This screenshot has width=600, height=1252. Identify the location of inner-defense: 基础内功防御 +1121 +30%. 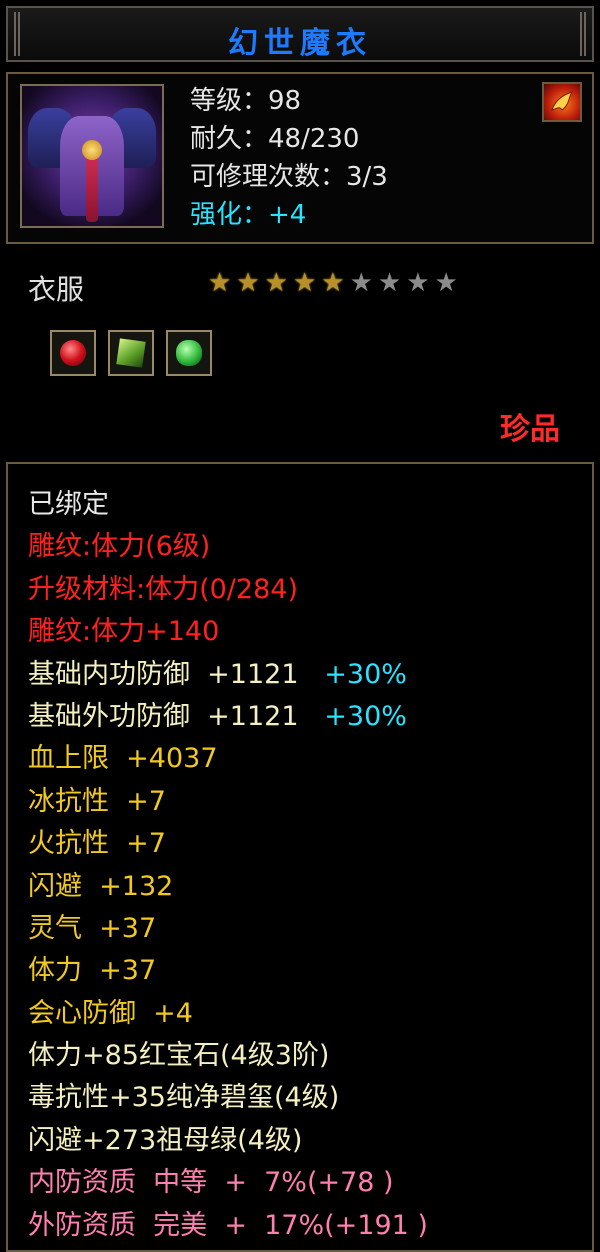
(228, 675).